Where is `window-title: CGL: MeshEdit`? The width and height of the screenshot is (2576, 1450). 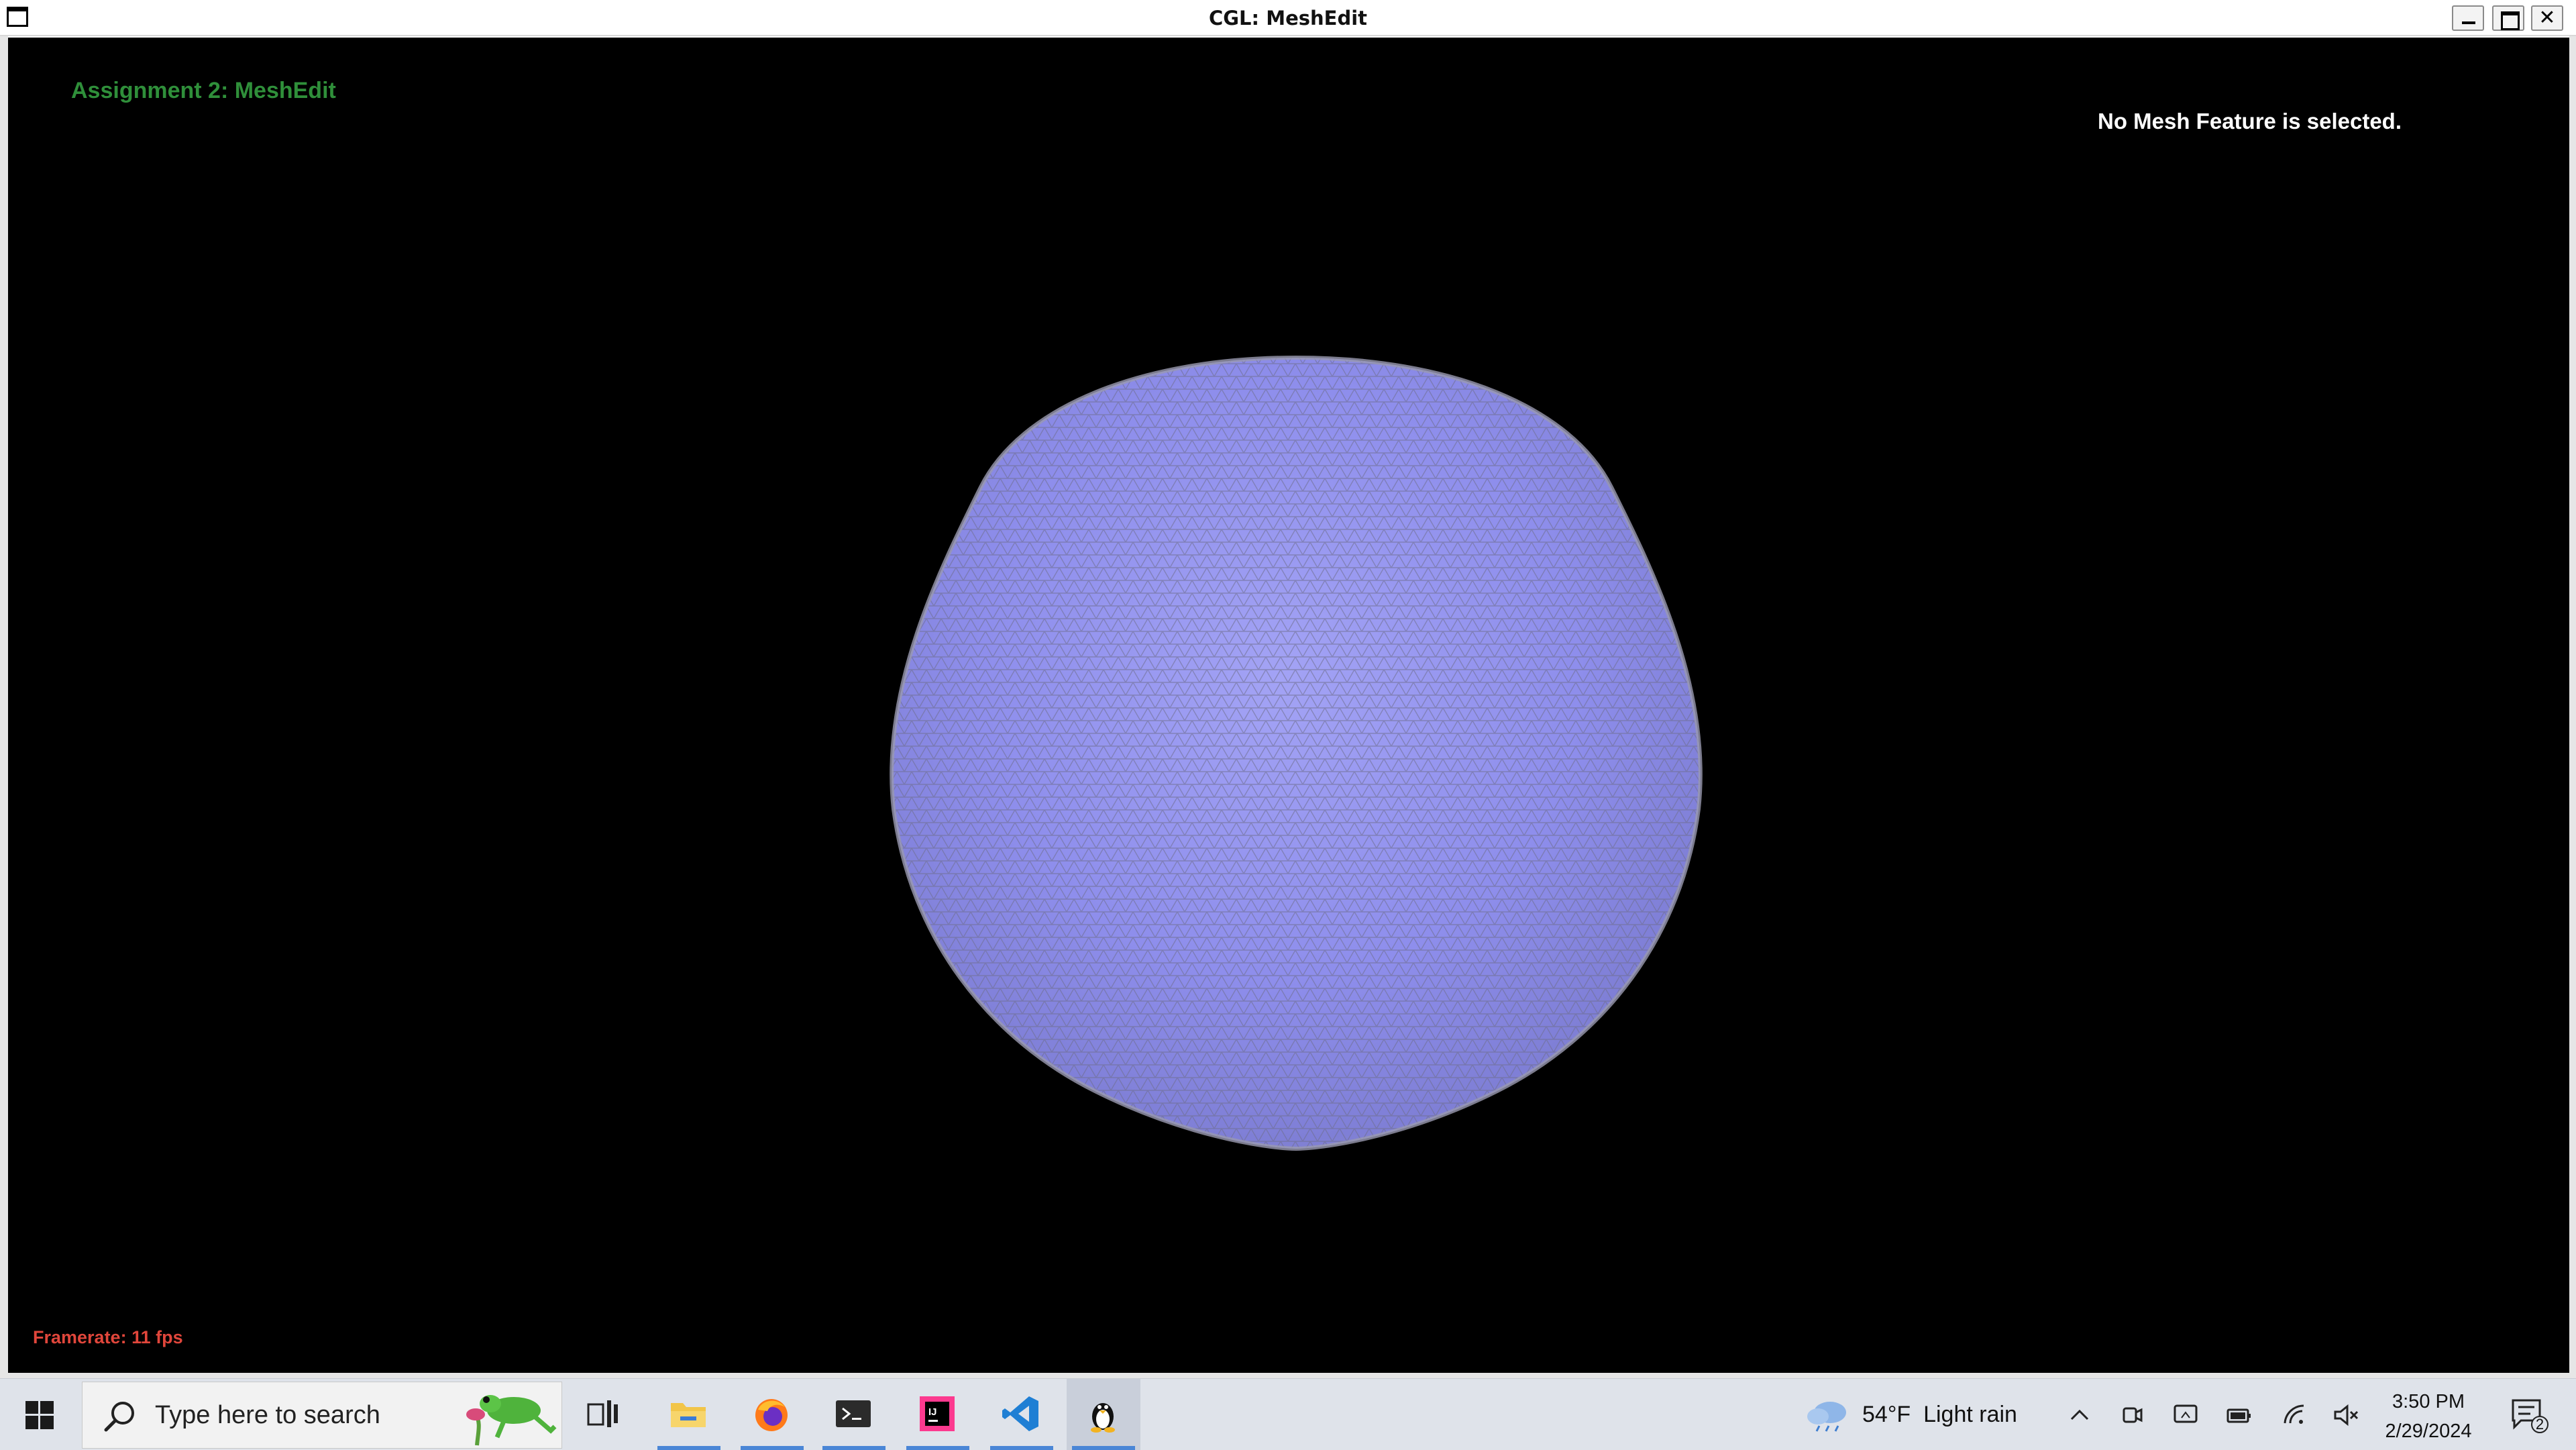
window-title: CGL: MeshEdit is located at coordinates (1288, 18).